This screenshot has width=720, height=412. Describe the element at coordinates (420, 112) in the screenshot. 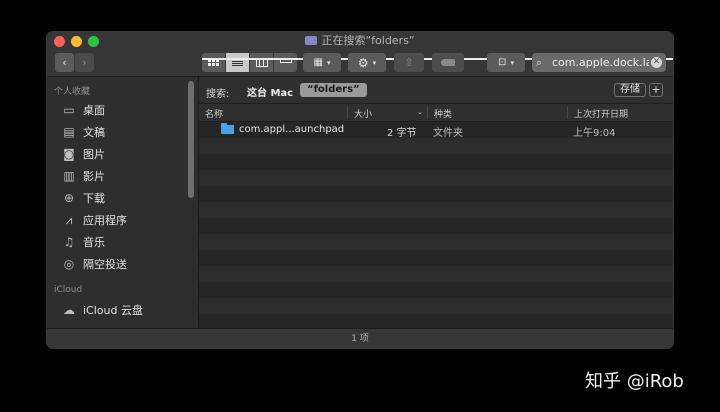

I see `sort-chevron-icon: ⌄` at that location.